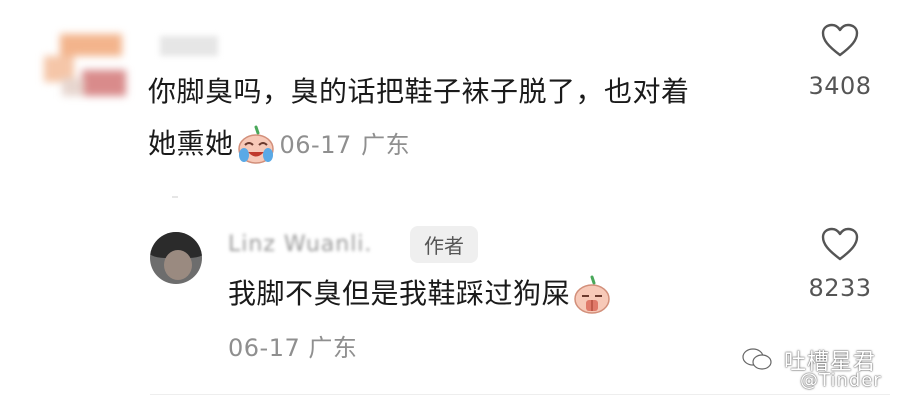  What do you see at coordinates (399, 293) in the screenshot?
I see `reply-text-content: 我脚不臭但是我鞋踩过狗屎` at bounding box center [399, 293].